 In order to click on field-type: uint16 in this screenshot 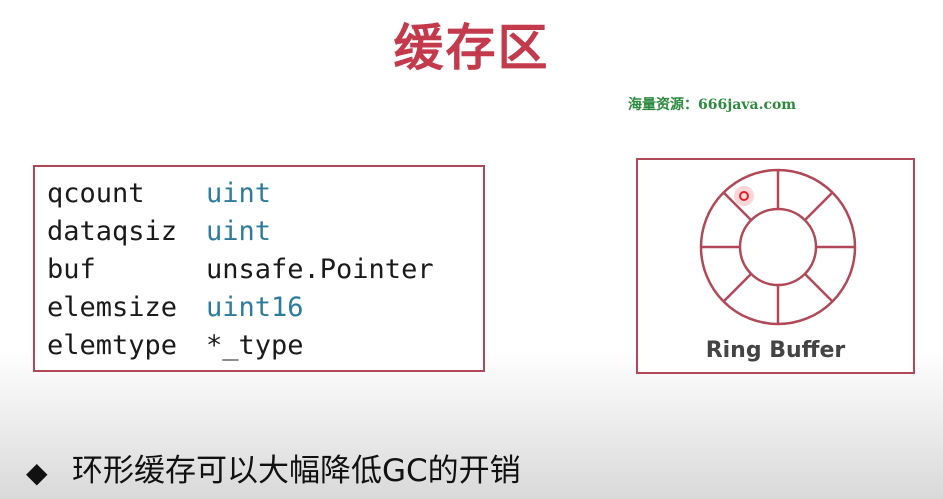, I will do `click(255, 307)`.